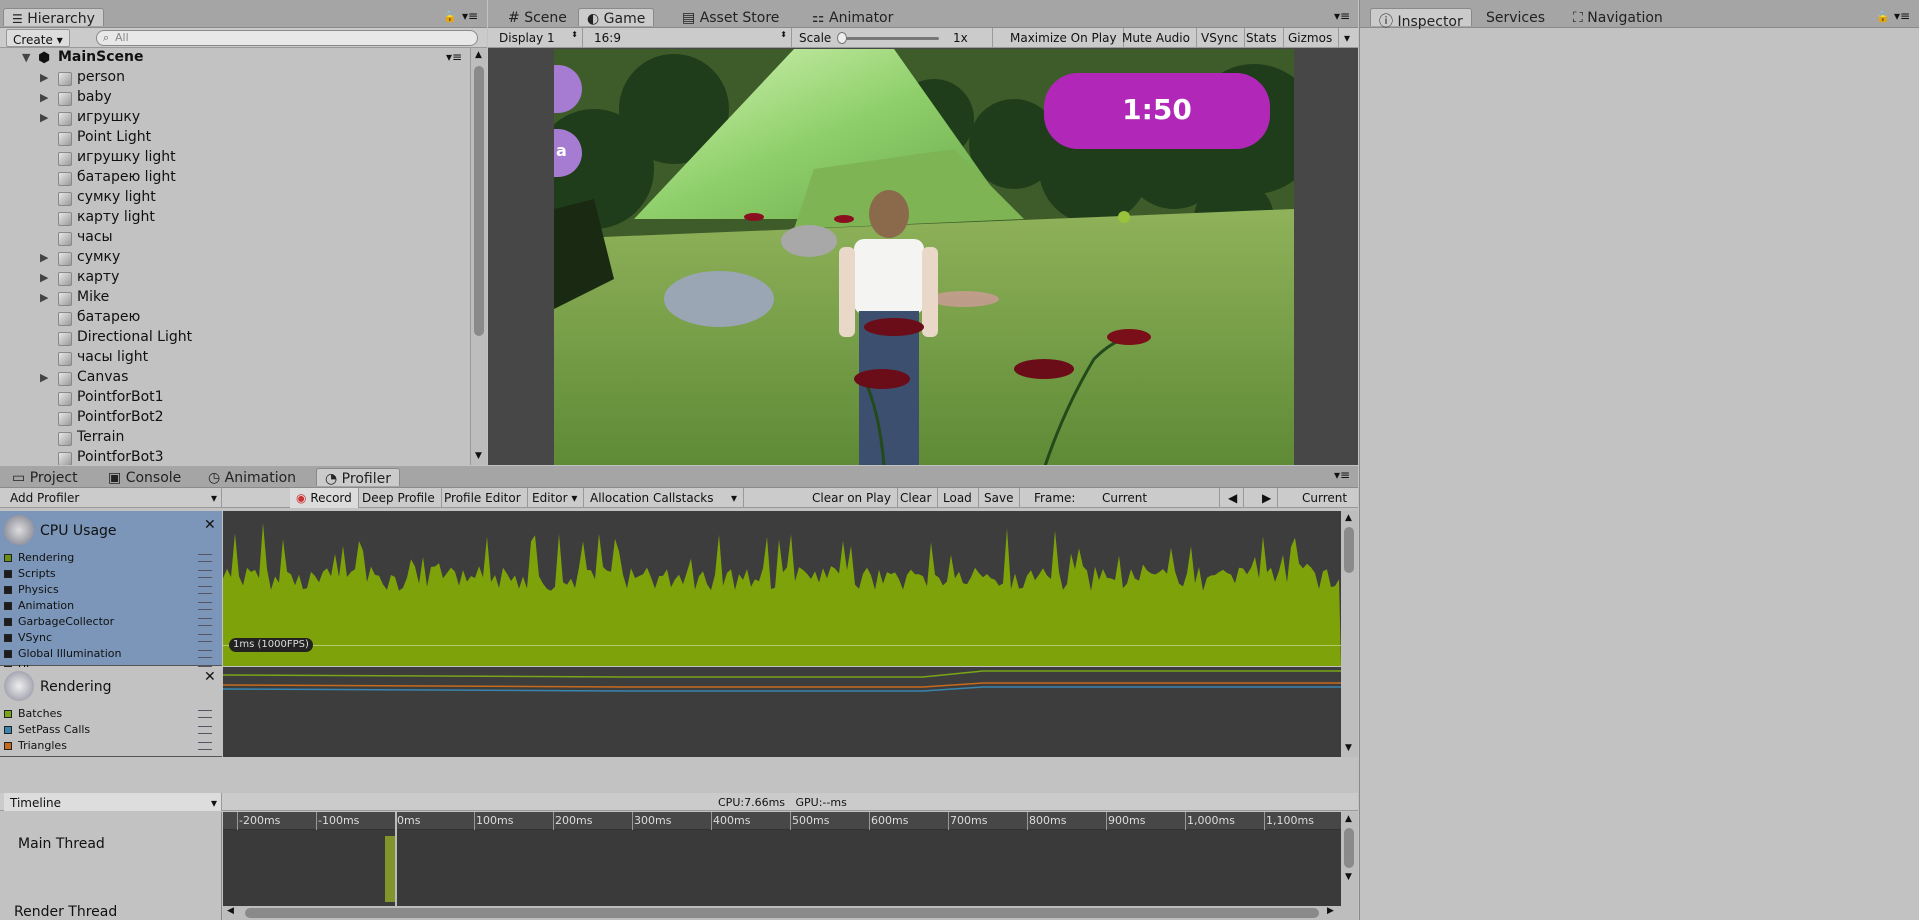 Image resolution: width=1919 pixels, height=920 pixels. I want to click on clear-button: Clear, so click(916, 498).